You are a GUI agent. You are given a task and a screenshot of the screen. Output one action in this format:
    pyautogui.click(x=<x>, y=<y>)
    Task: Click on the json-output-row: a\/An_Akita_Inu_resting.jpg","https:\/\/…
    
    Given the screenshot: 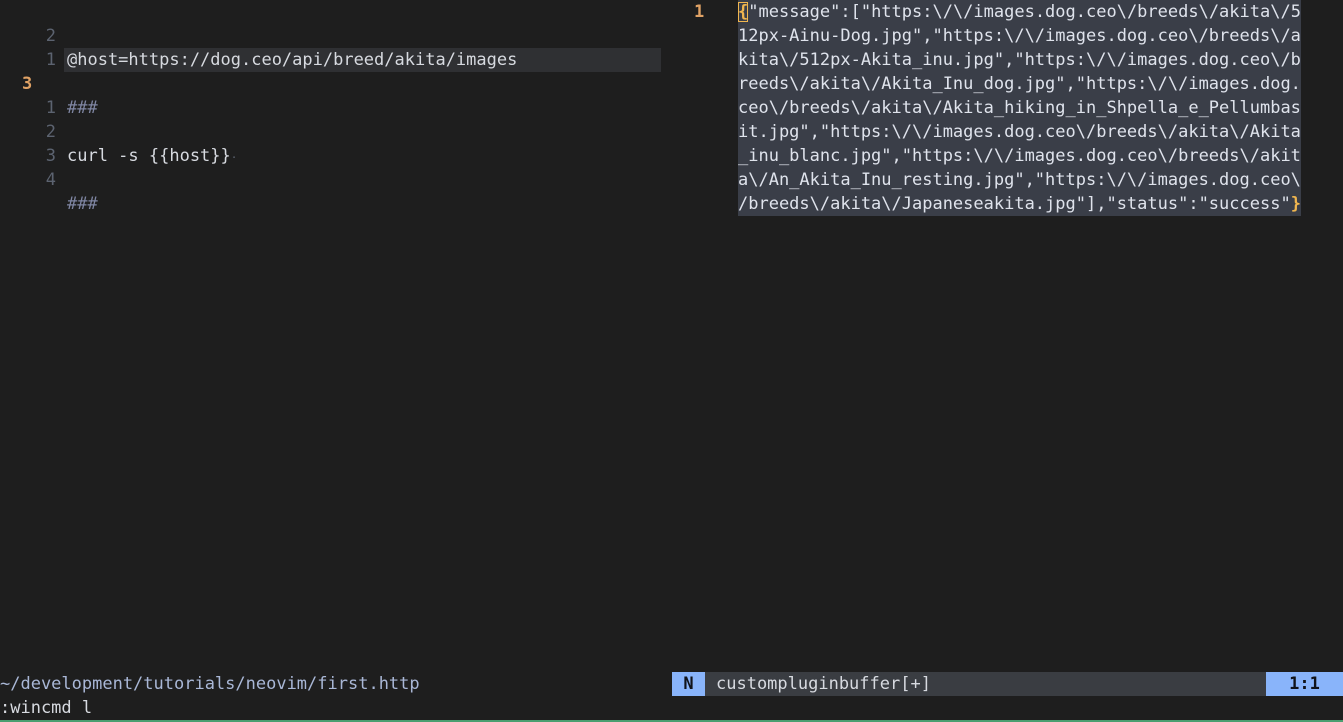 What is the action you would take?
    pyautogui.click(x=1019, y=180)
    